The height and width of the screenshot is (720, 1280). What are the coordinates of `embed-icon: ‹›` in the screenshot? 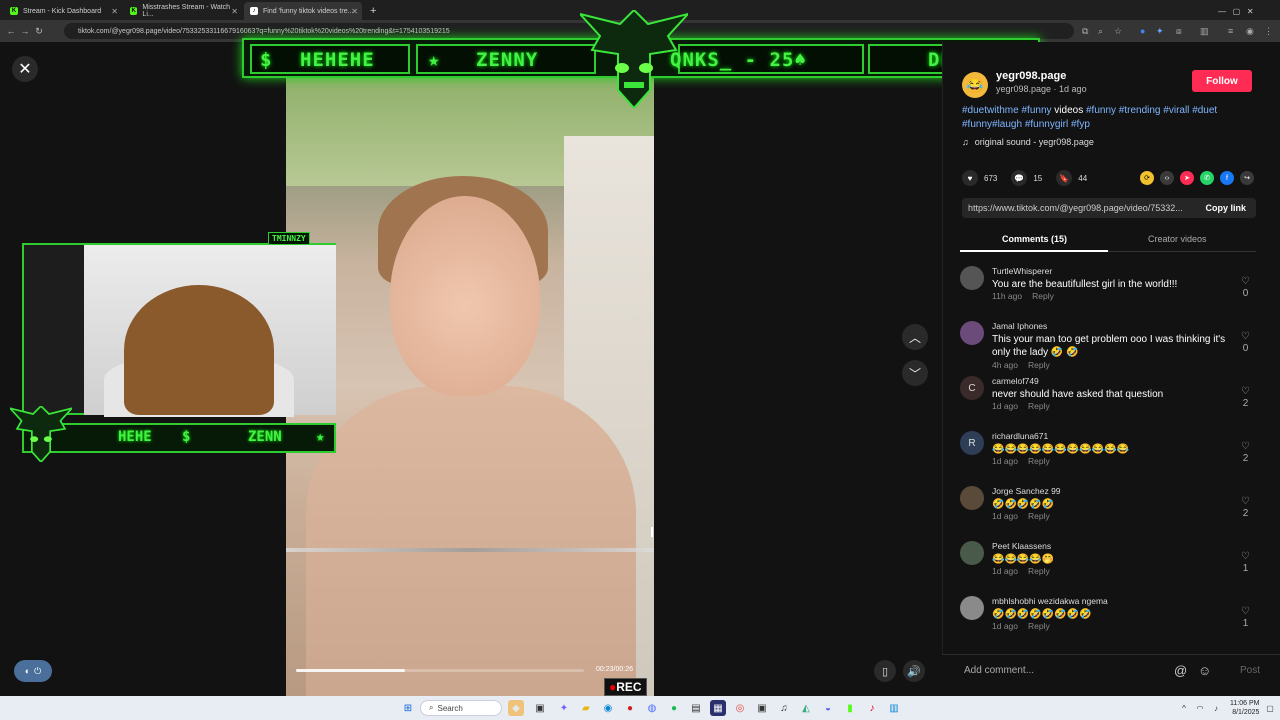 It's located at (1167, 178).